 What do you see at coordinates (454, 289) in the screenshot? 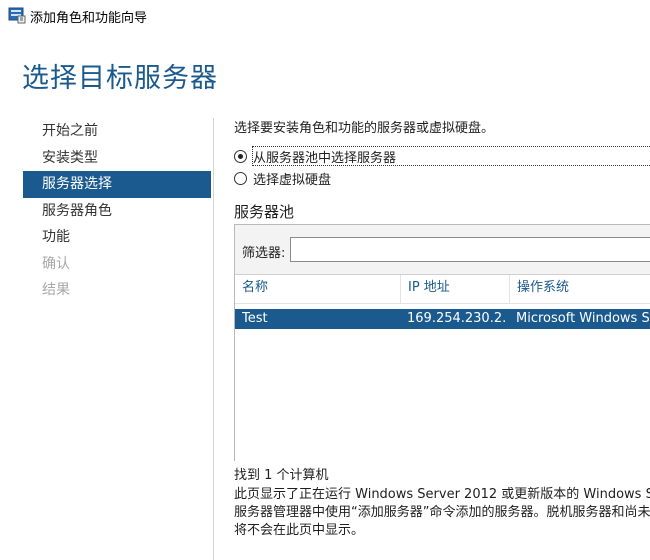
I see `column-header-ip: IP 地址` at bounding box center [454, 289].